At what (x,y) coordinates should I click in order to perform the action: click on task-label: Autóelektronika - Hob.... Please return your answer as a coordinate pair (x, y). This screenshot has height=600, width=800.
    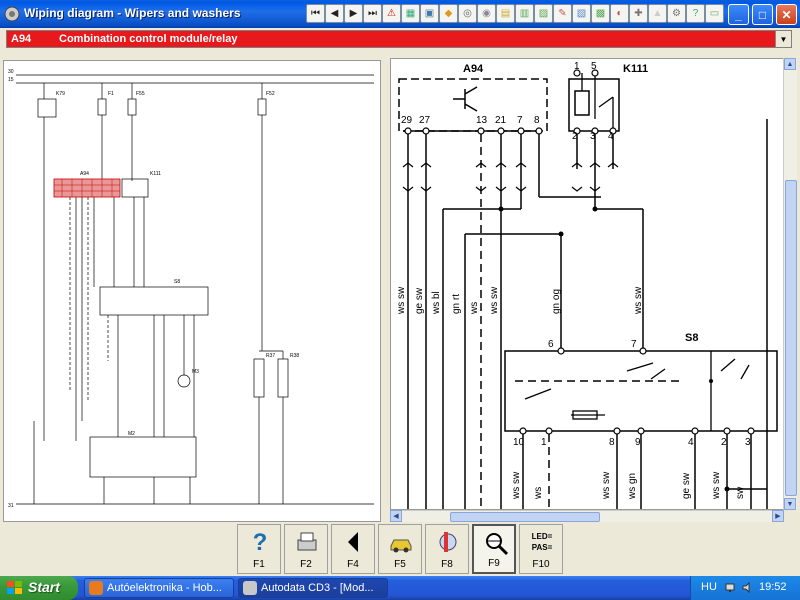
    Looking at the image, I should click on (164, 588).